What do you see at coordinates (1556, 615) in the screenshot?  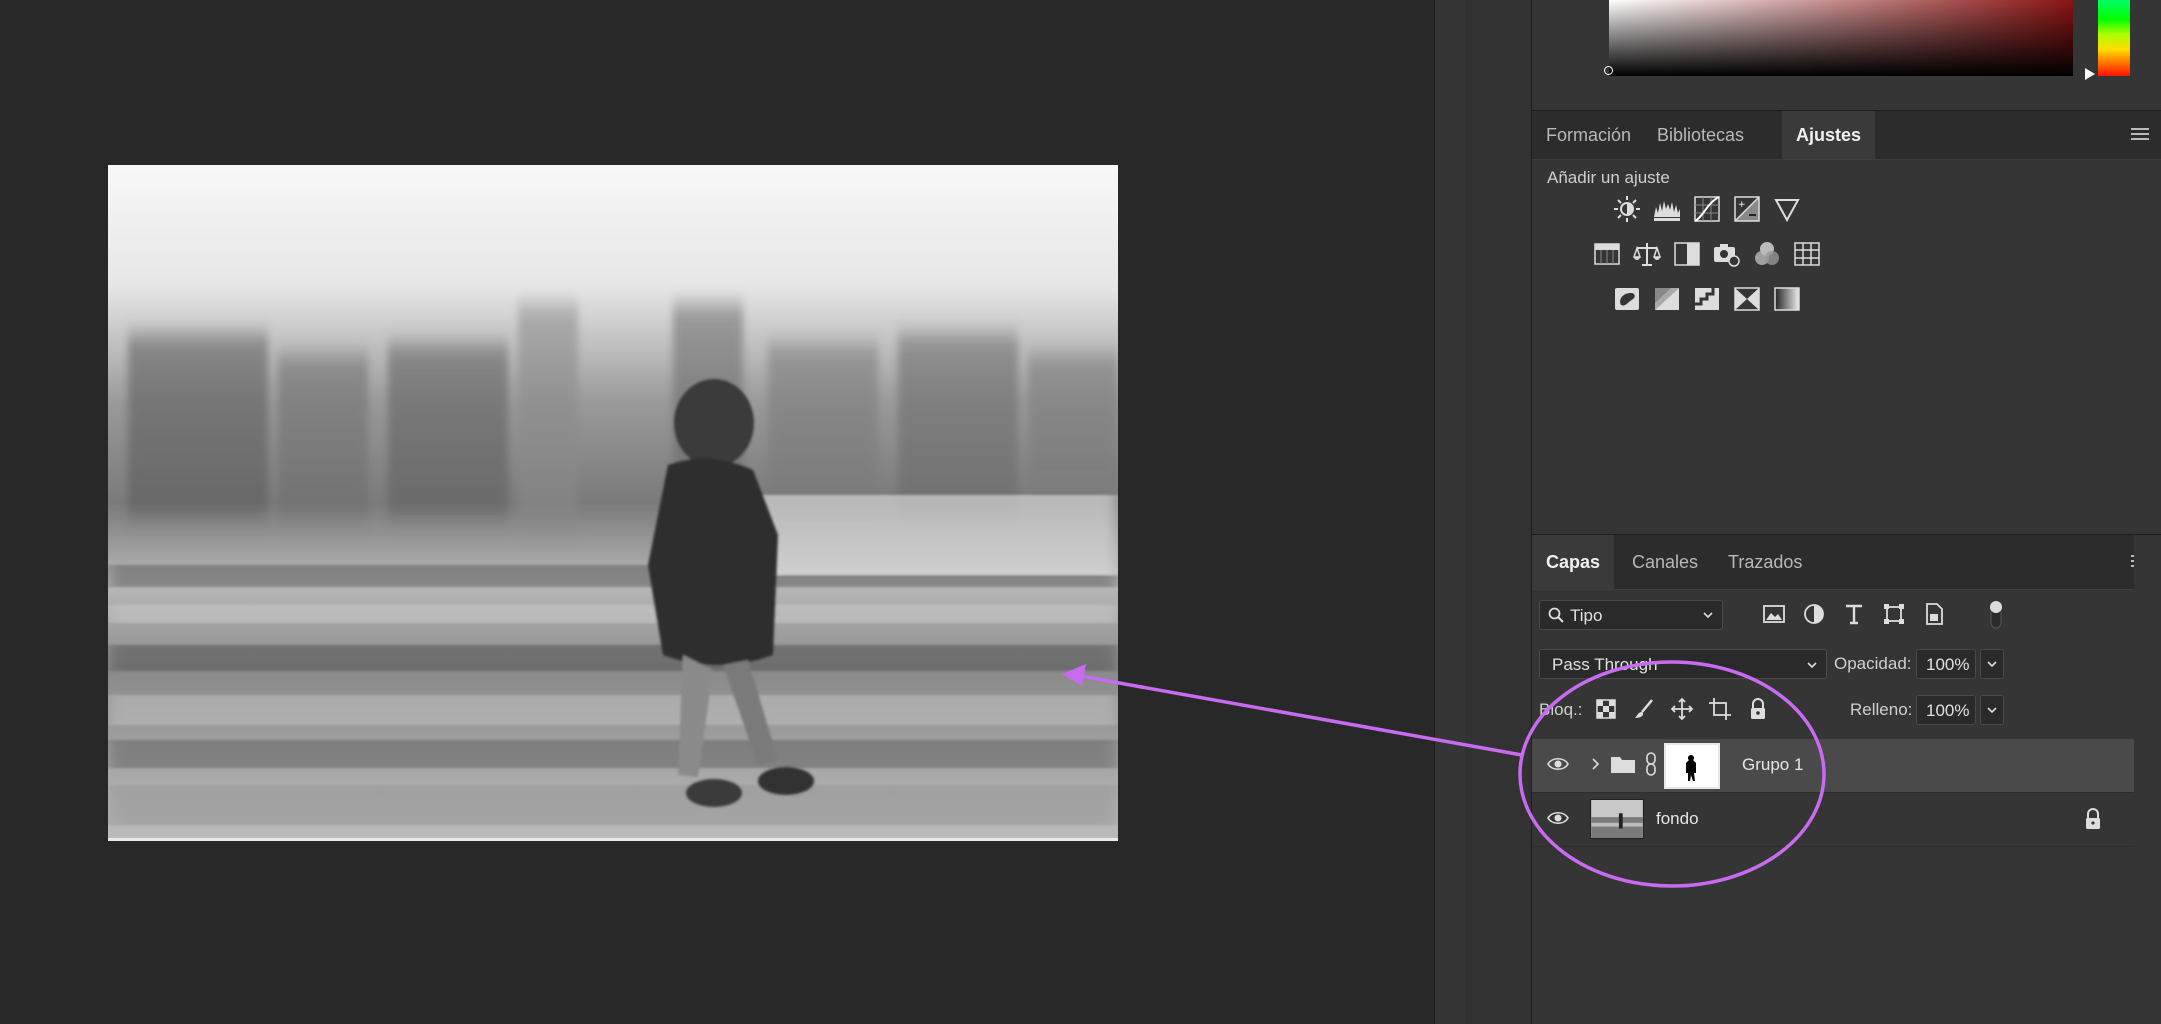 I see `search-icon` at bounding box center [1556, 615].